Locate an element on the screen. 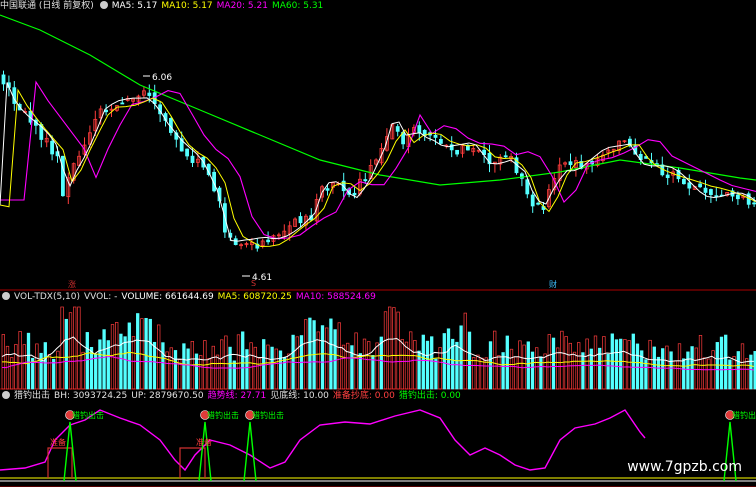  marker-zhang: 涨 is located at coordinates (72, 284).